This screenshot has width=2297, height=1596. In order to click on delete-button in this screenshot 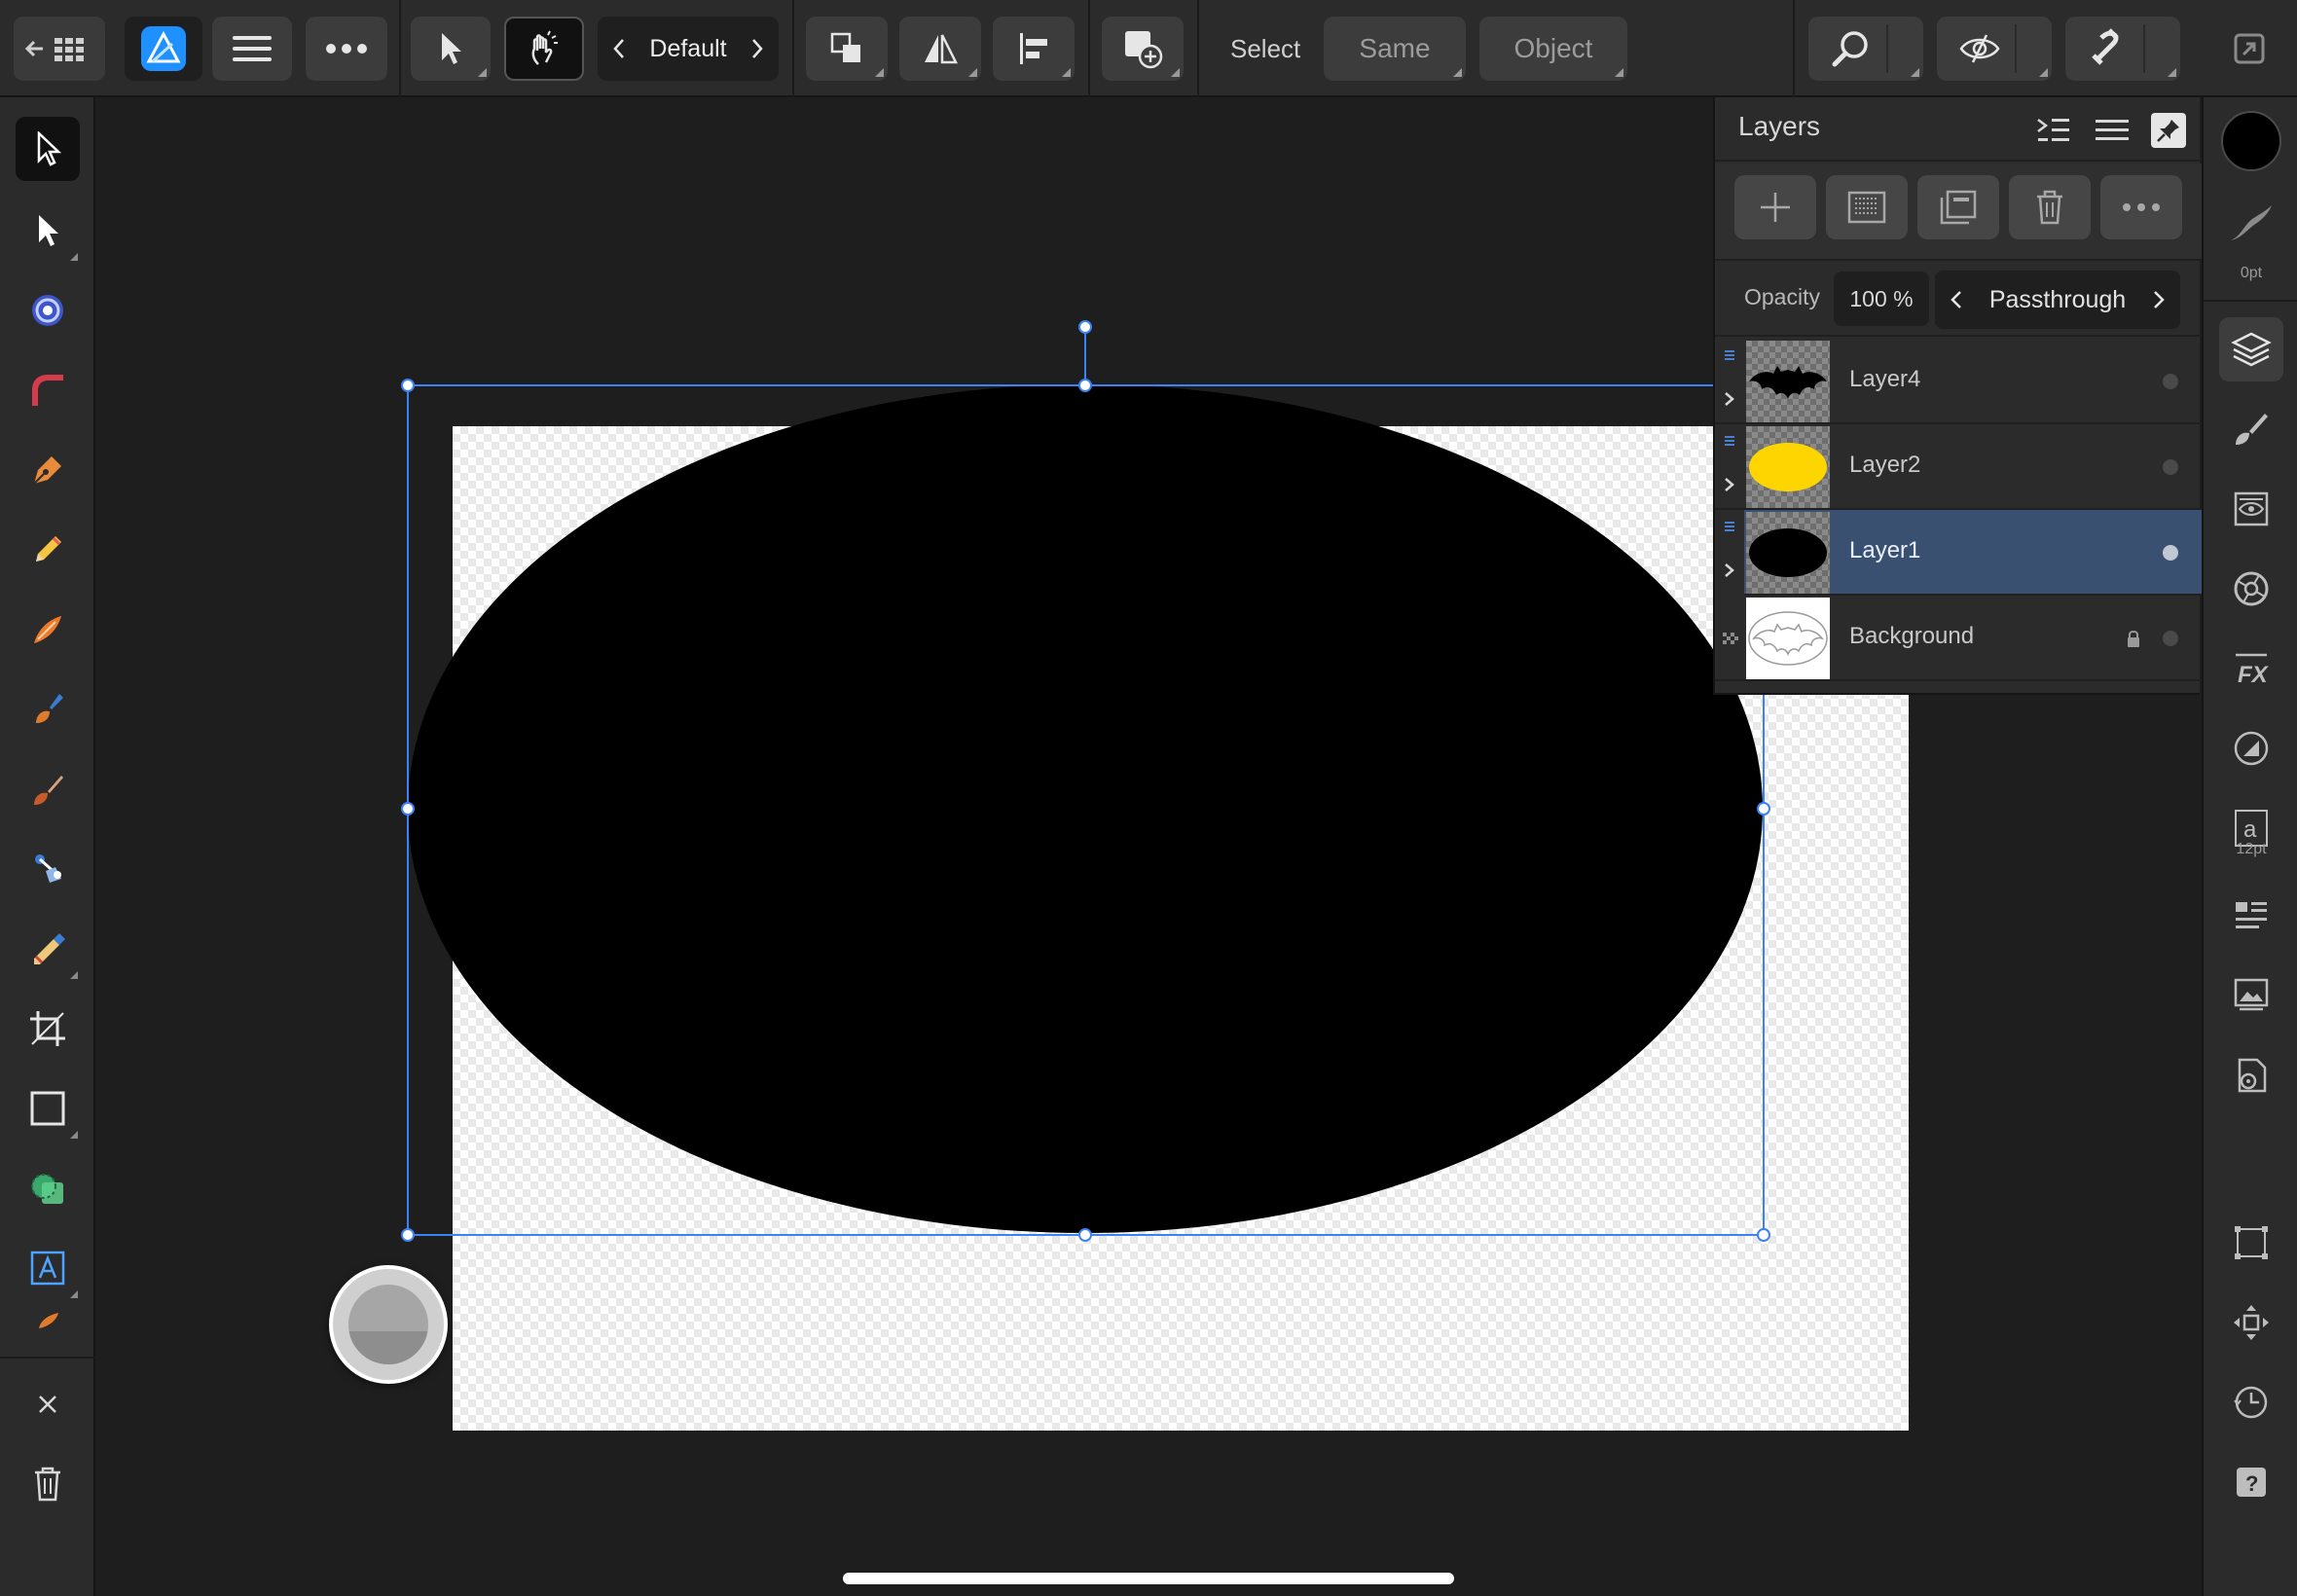, I will do `click(48, 1484)`.